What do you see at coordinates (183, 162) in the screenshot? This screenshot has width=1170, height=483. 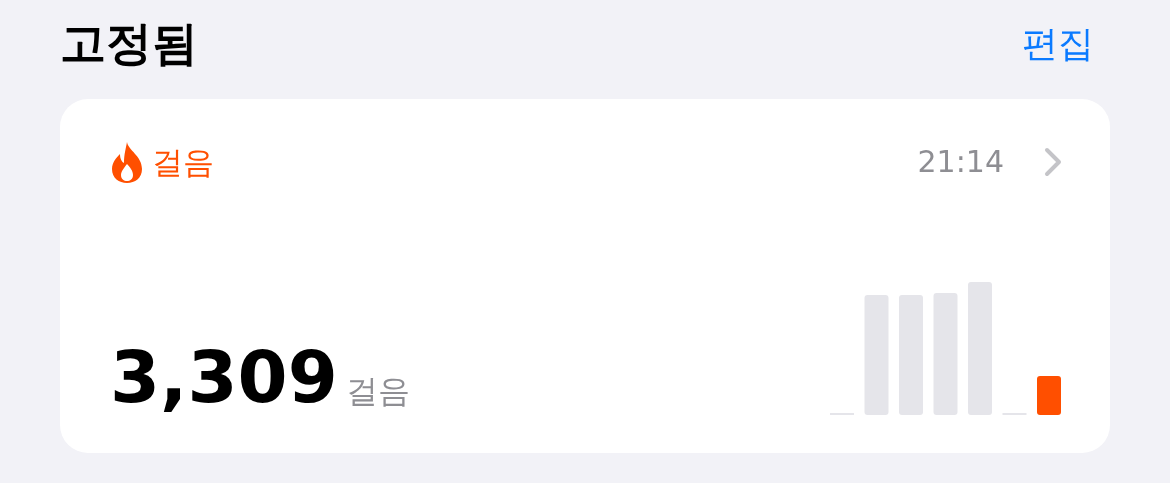 I see `card-title: 걸음` at bounding box center [183, 162].